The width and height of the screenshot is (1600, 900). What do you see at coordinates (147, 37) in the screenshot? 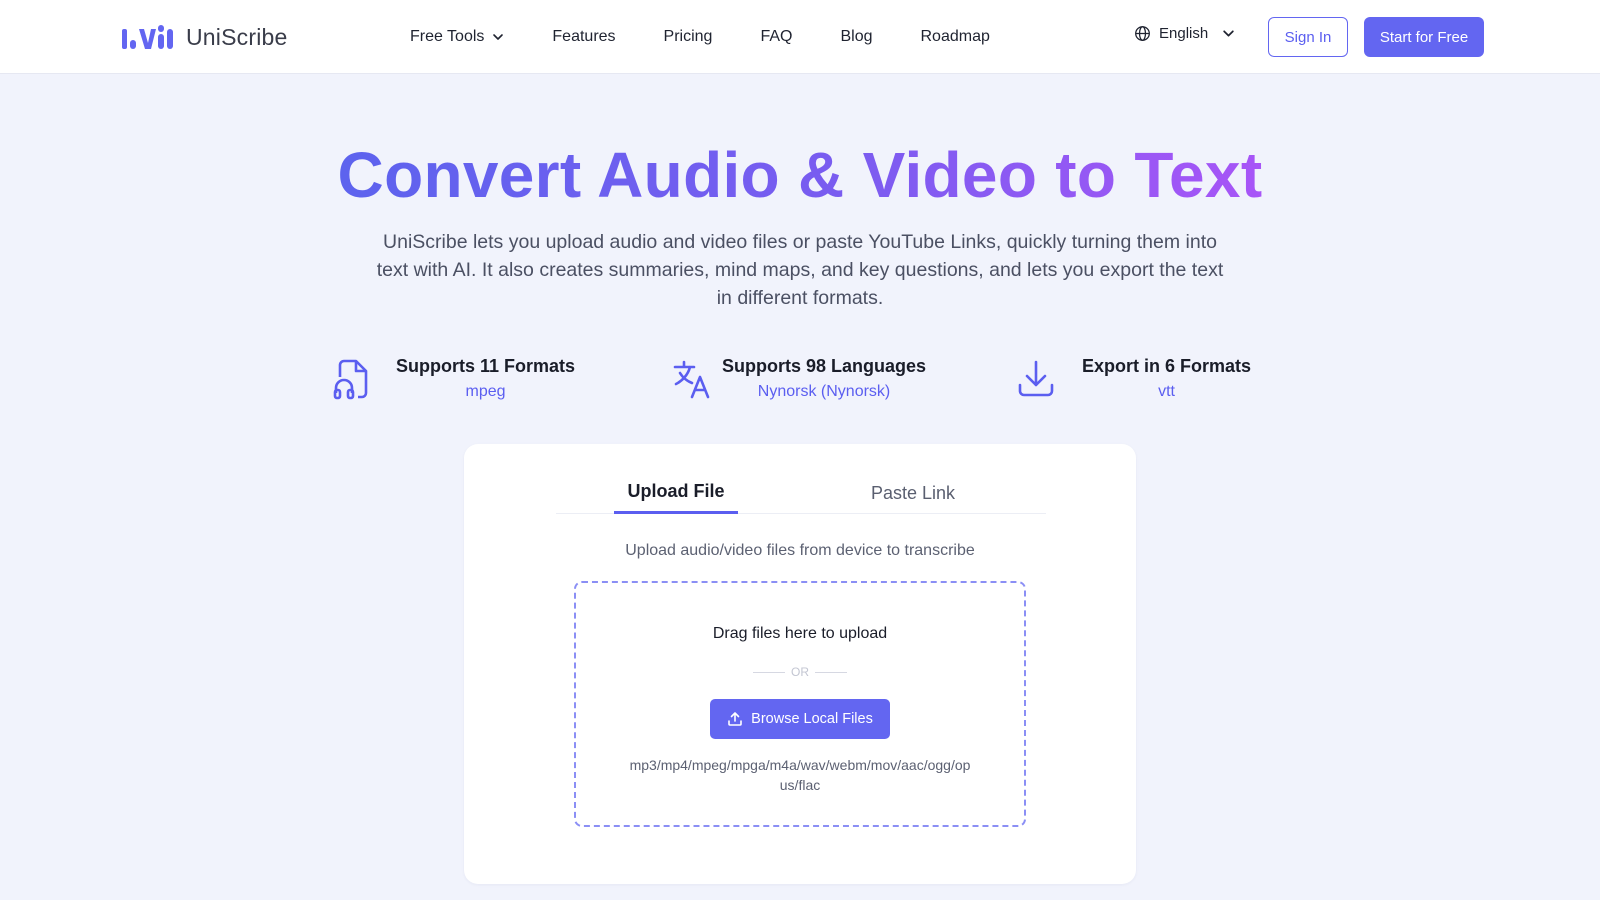
I see `logo-mark-icon` at bounding box center [147, 37].